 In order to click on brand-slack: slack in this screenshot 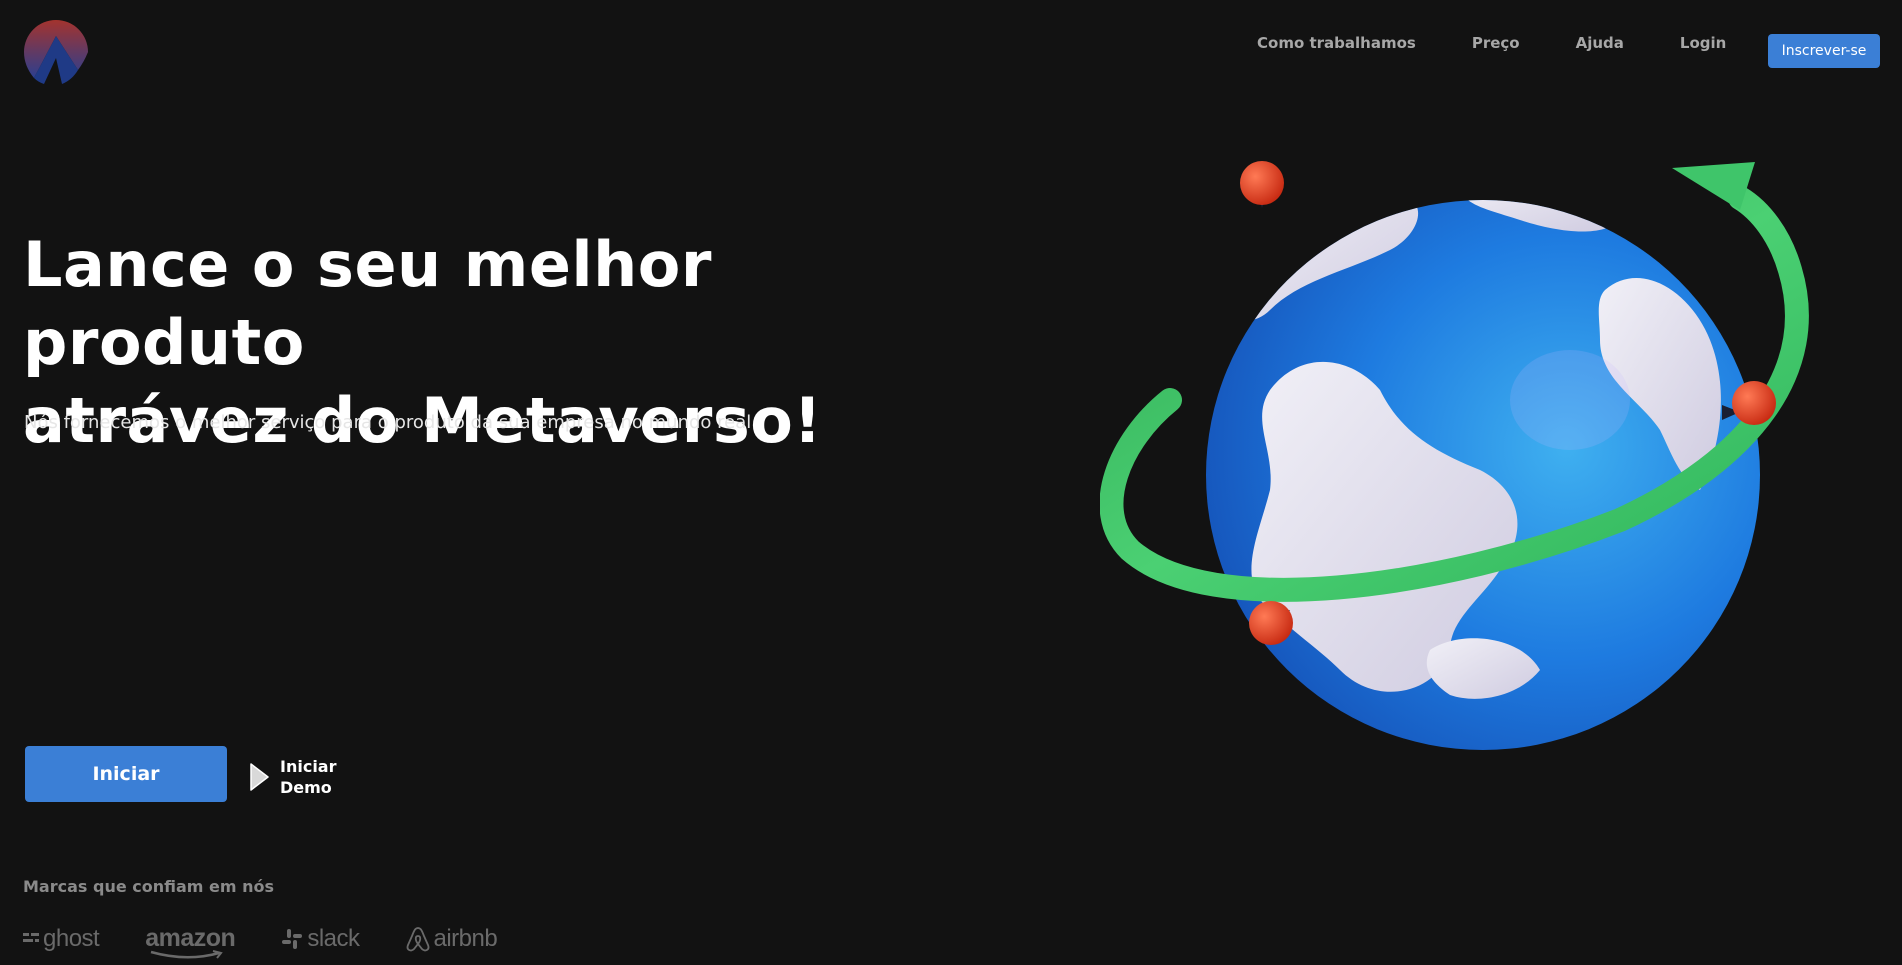, I will do `click(320, 938)`.